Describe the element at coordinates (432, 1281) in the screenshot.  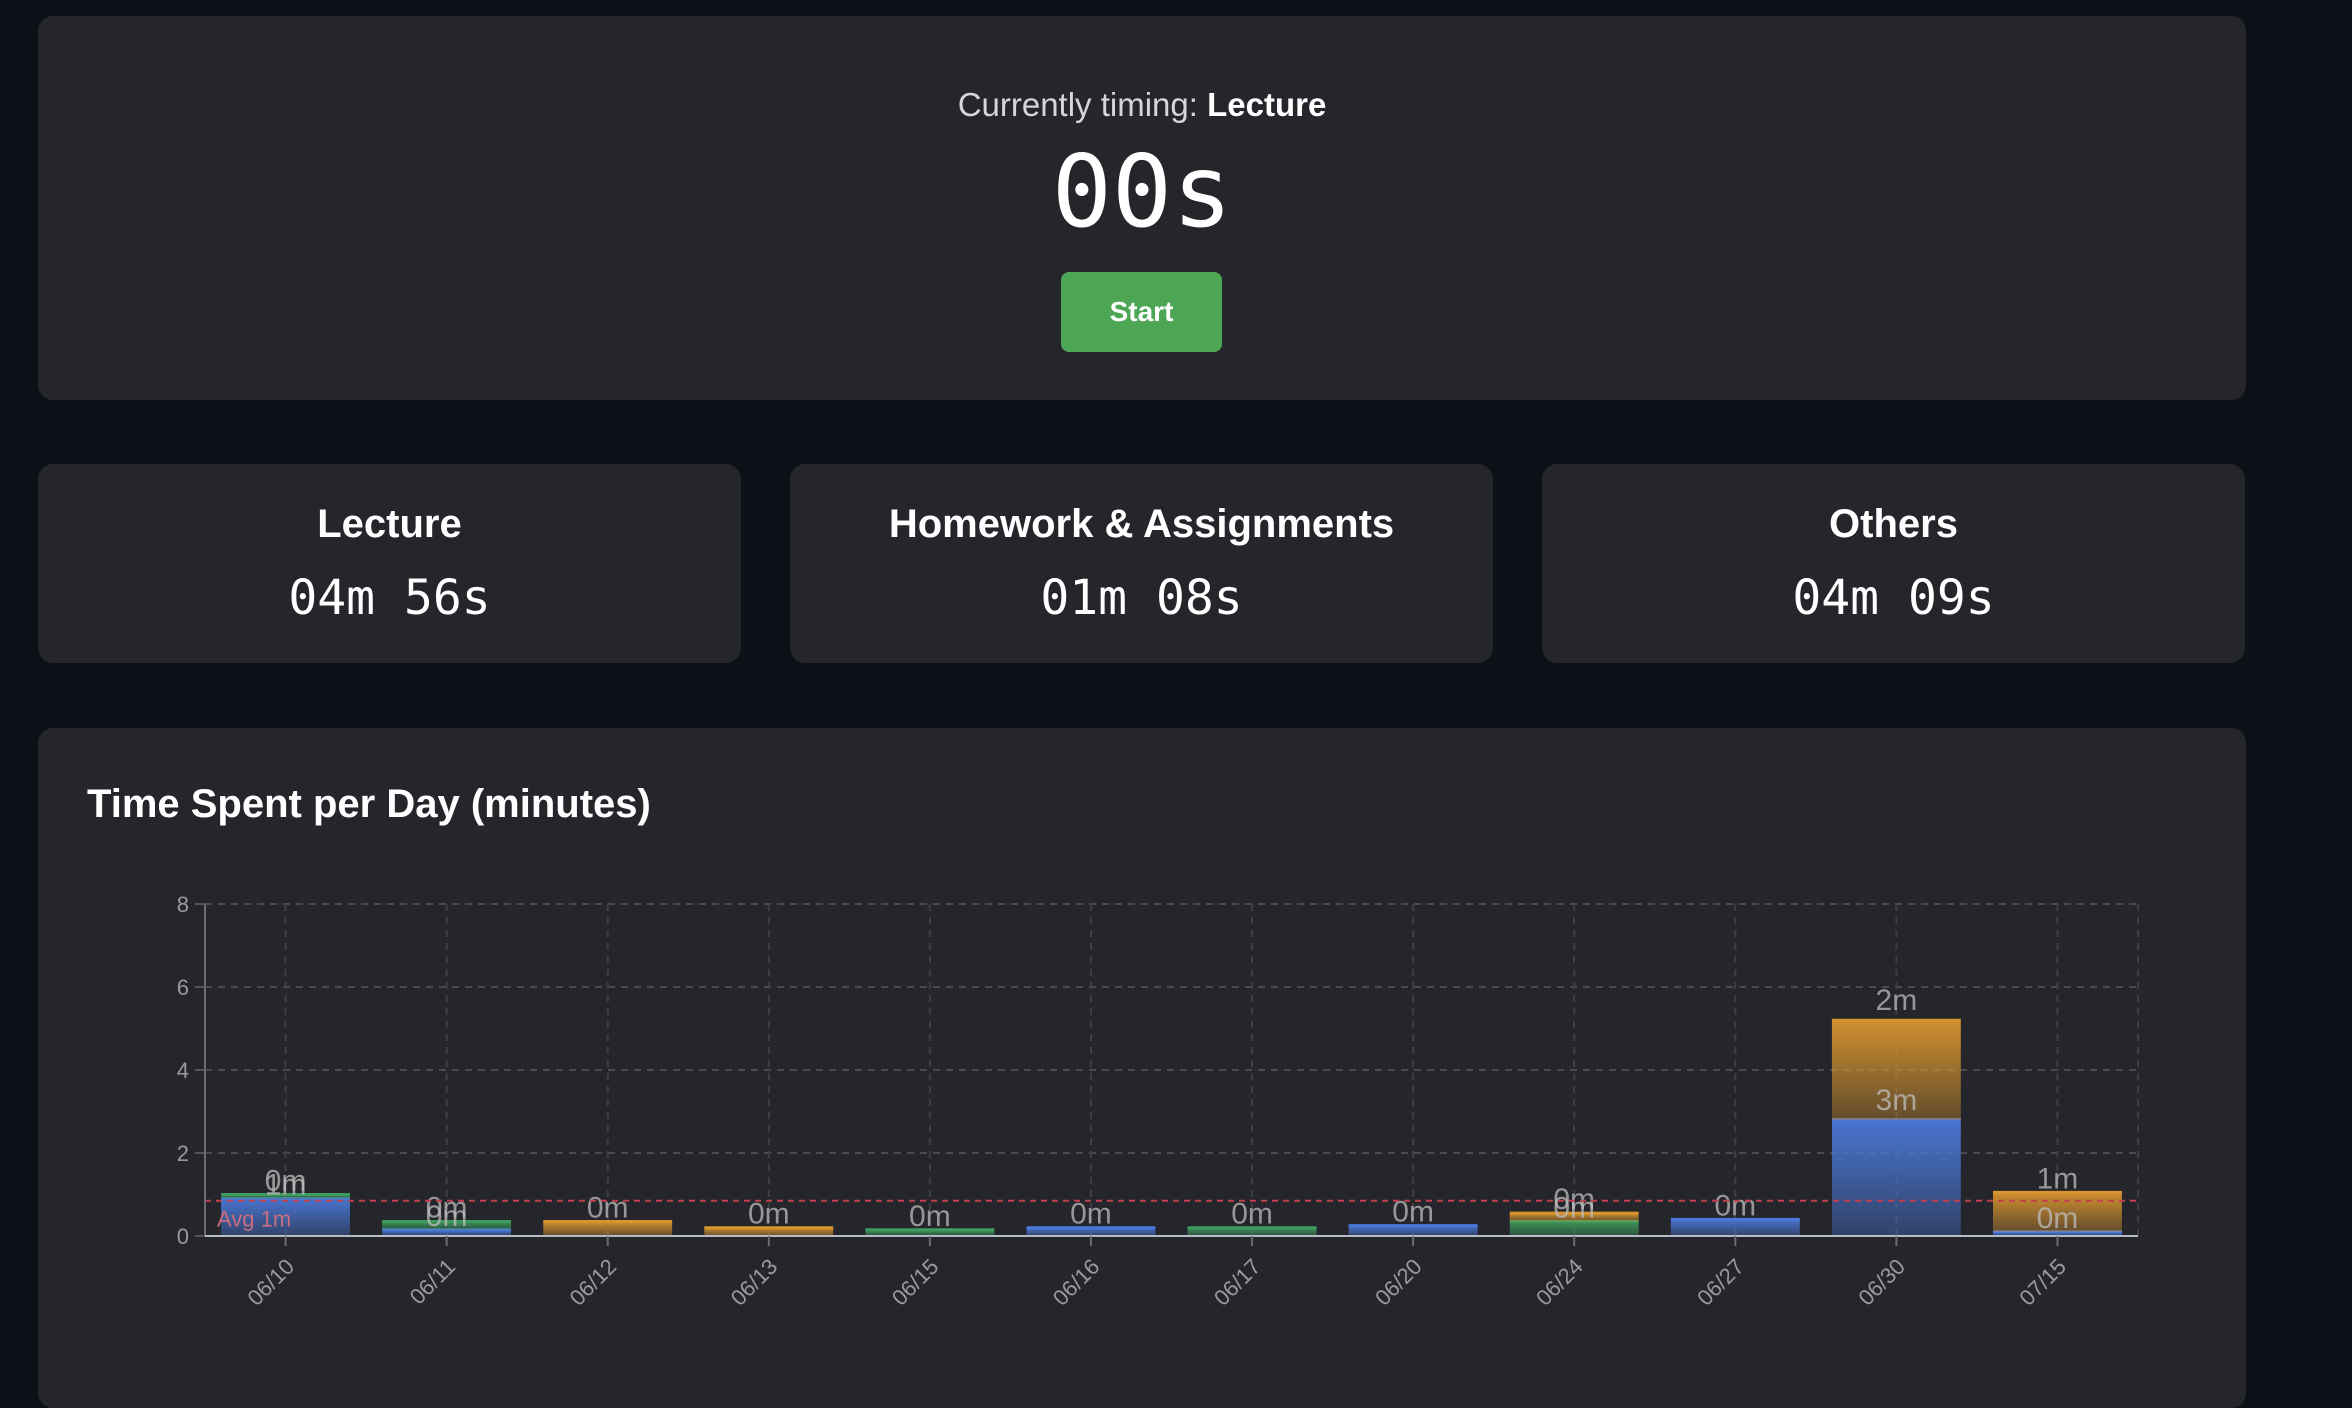
I see `x-tick-label: 06/11` at that location.